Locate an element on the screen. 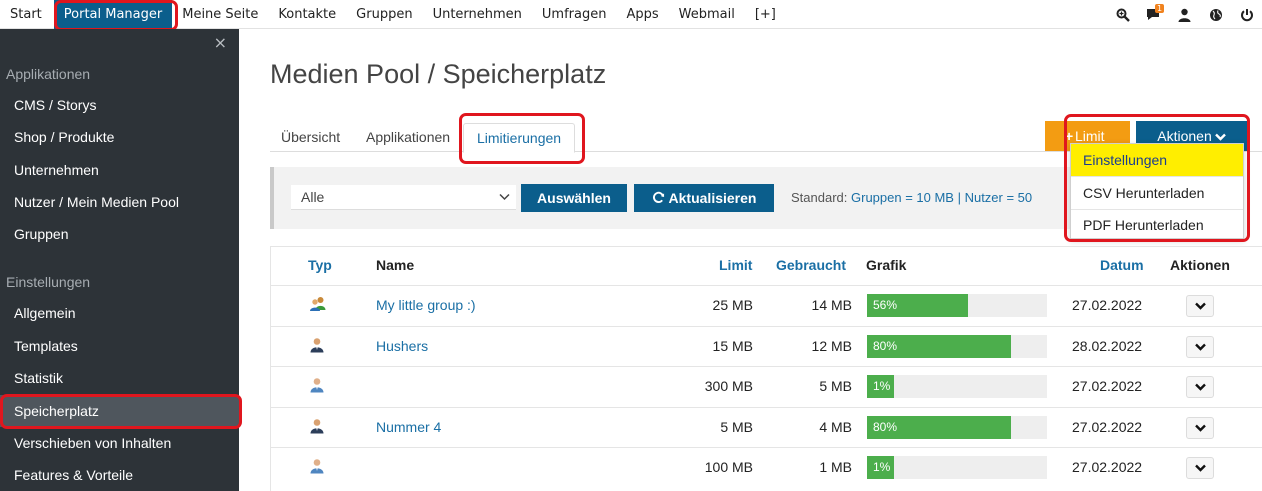 Image resolution: width=1262 pixels, height=491 pixels. aktualisieren-button: Aktualisieren is located at coordinates (704, 198).